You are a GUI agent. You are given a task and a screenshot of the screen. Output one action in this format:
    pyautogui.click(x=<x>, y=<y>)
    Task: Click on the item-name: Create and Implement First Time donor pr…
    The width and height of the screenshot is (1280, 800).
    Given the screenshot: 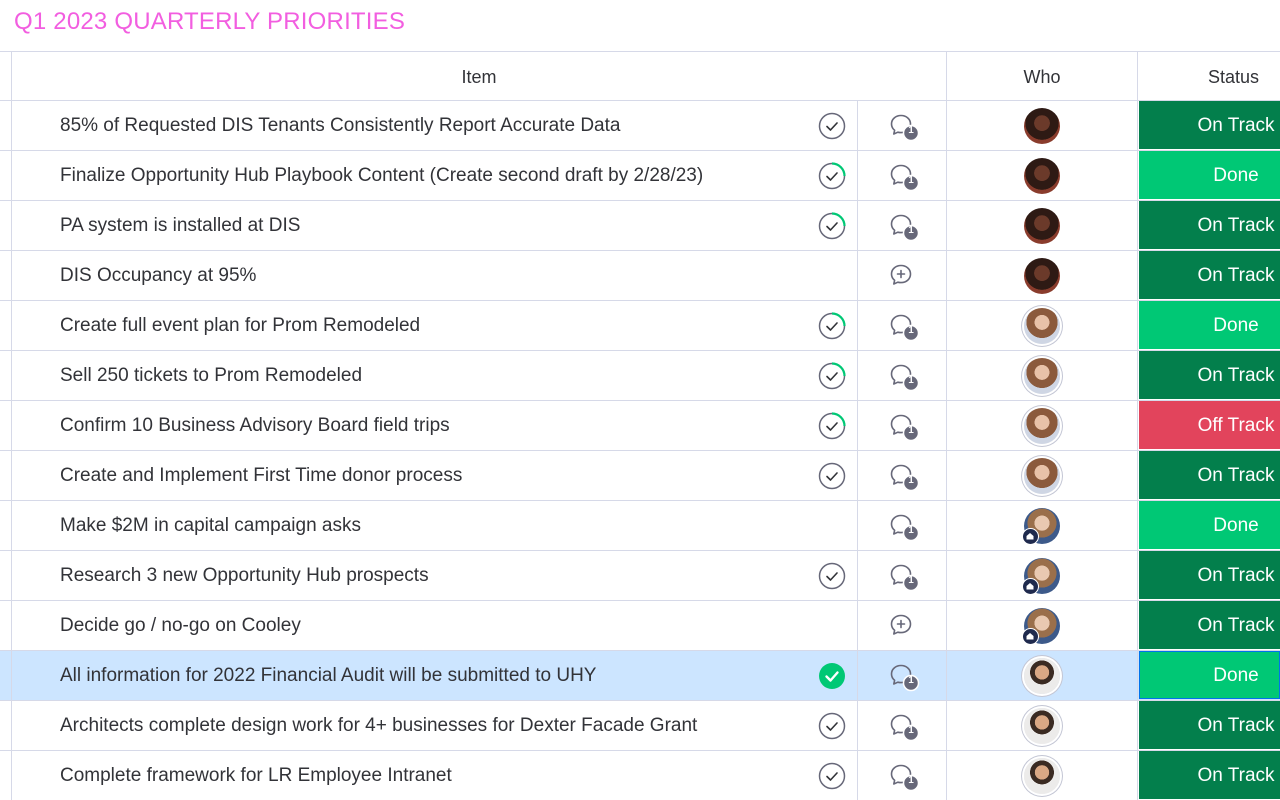 What is the action you would take?
    pyautogui.click(x=261, y=476)
    